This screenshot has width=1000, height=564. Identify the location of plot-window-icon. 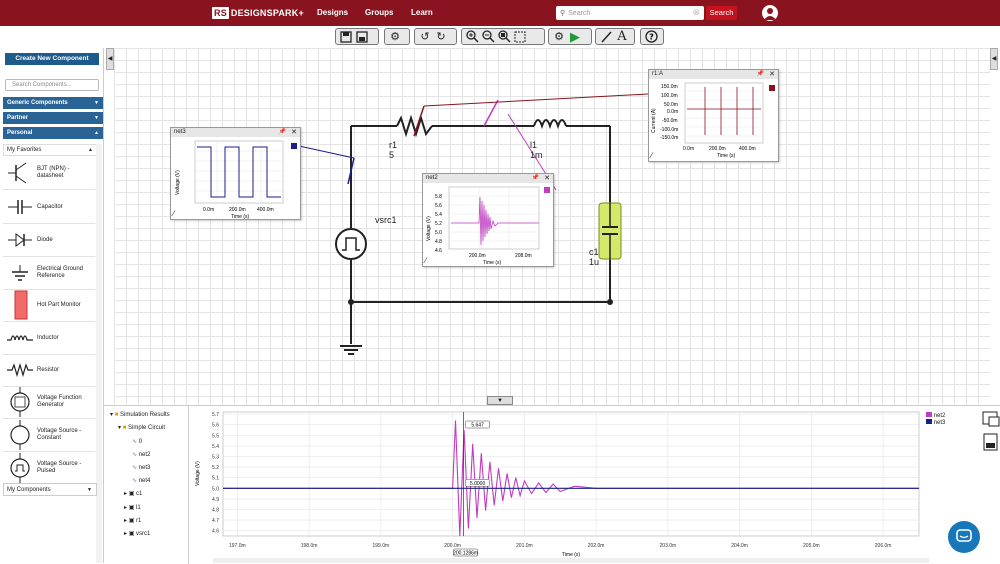
(991, 419).